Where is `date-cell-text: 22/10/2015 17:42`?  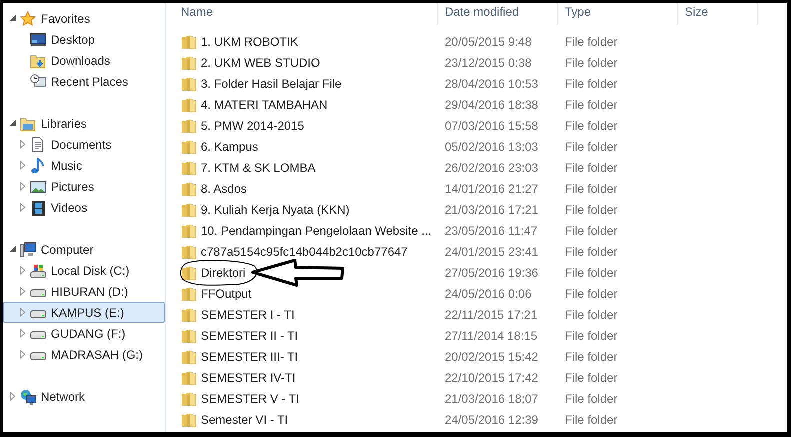 date-cell-text: 22/10/2015 17:42 is located at coordinates (492, 377).